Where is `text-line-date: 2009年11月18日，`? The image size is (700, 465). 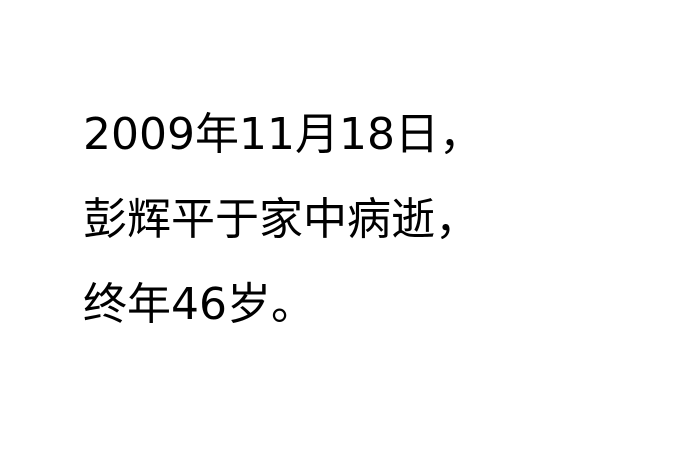 text-line-date: 2009年11月18日， is located at coordinates (283, 134).